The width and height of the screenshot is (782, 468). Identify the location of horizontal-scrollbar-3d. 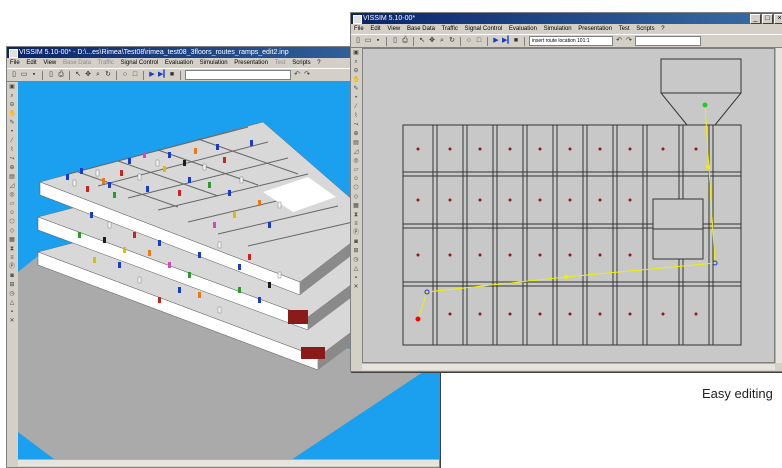
(228, 462).